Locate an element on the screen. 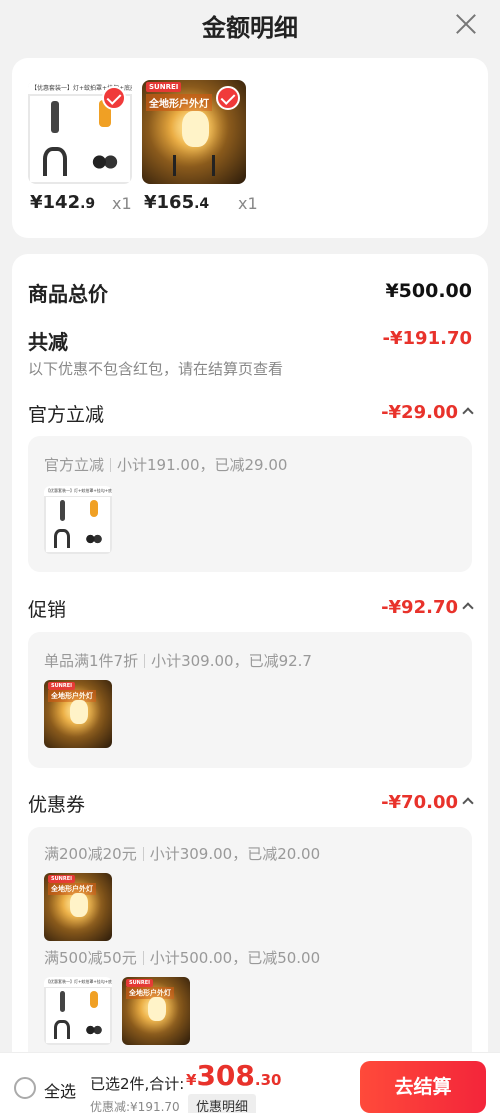  hooks-image is located at coordinates (105, 161).